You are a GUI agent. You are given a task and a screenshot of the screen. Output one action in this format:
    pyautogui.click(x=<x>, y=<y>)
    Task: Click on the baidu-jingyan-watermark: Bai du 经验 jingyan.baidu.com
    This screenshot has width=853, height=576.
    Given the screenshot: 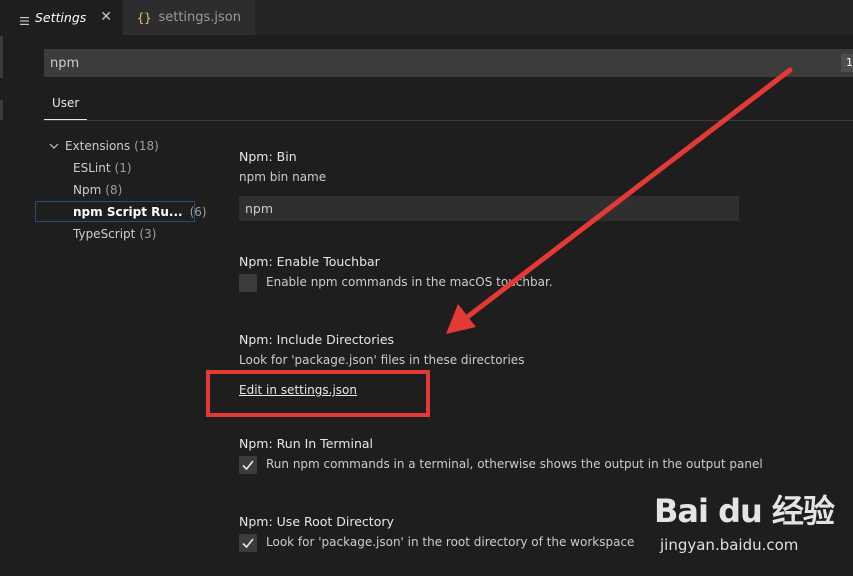 What is the action you would take?
    pyautogui.click(x=752, y=522)
    